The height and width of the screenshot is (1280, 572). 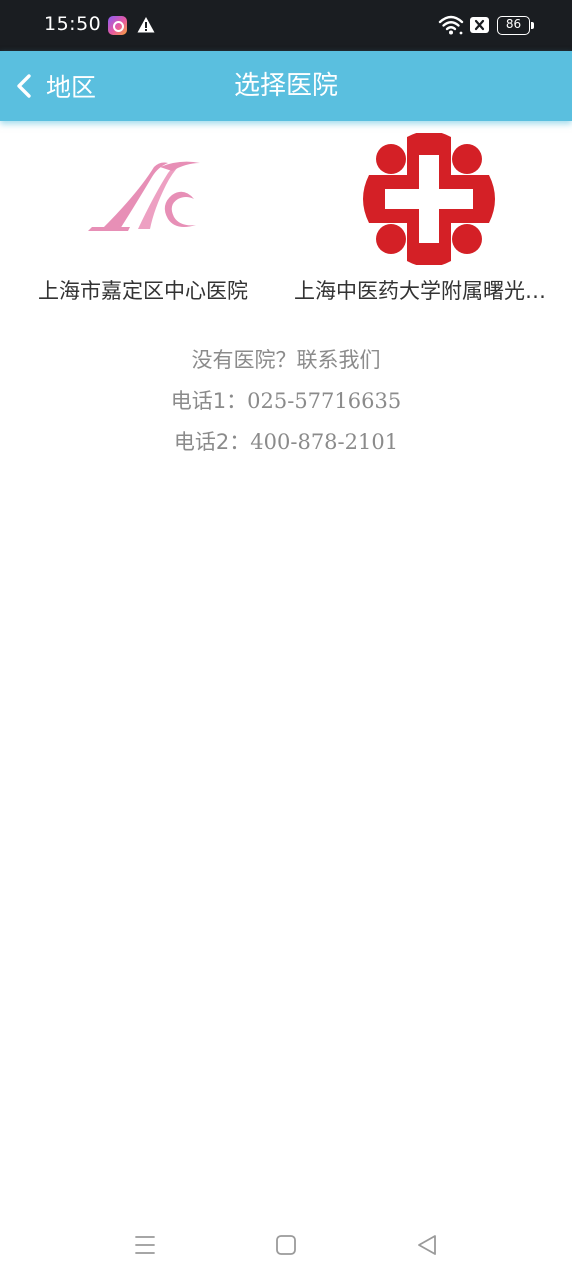 What do you see at coordinates (73, 24) in the screenshot?
I see `status-time: 15:50` at bounding box center [73, 24].